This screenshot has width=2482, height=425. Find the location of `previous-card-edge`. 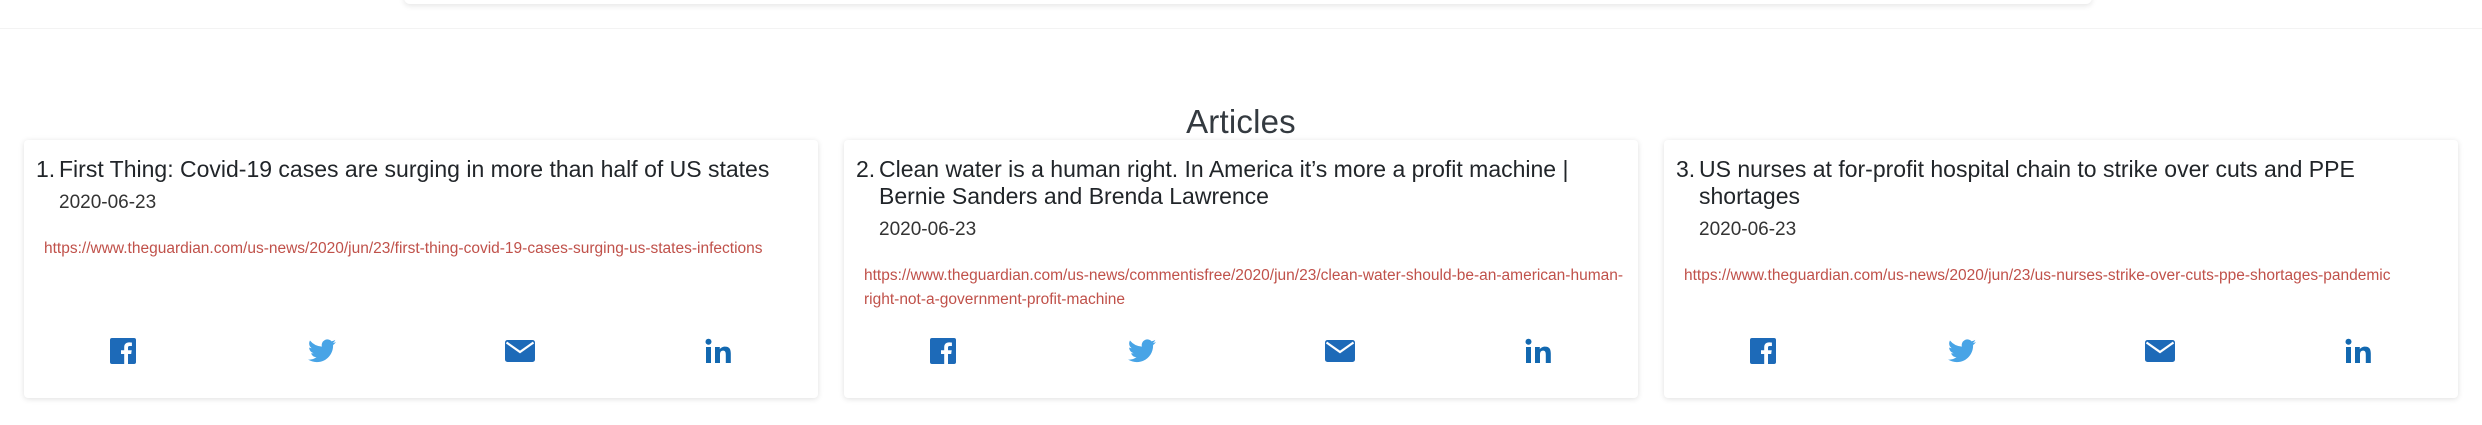

previous-card-edge is located at coordinates (1248, 2).